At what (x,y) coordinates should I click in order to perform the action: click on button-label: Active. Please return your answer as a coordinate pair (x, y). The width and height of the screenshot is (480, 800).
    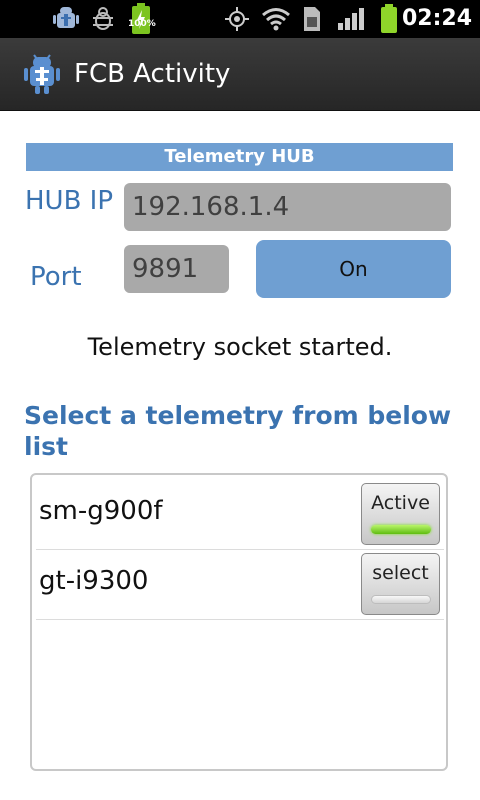
    Looking at the image, I should click on (400, 503).